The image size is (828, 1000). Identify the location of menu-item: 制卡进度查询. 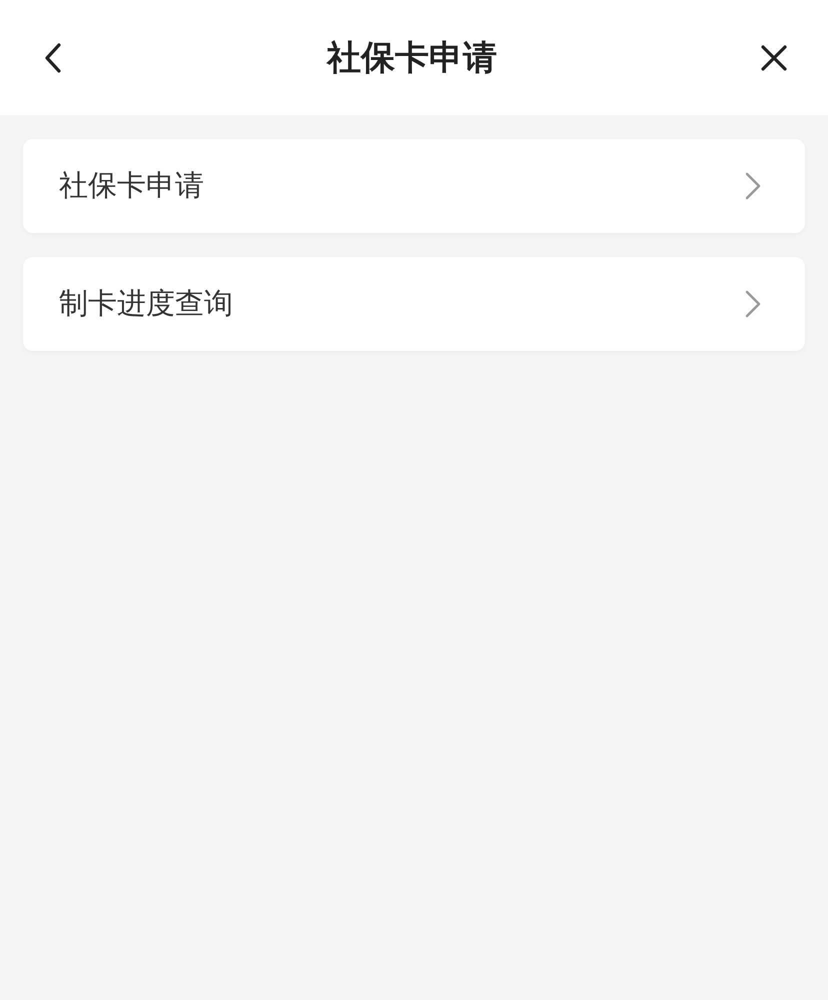
(414, 304).